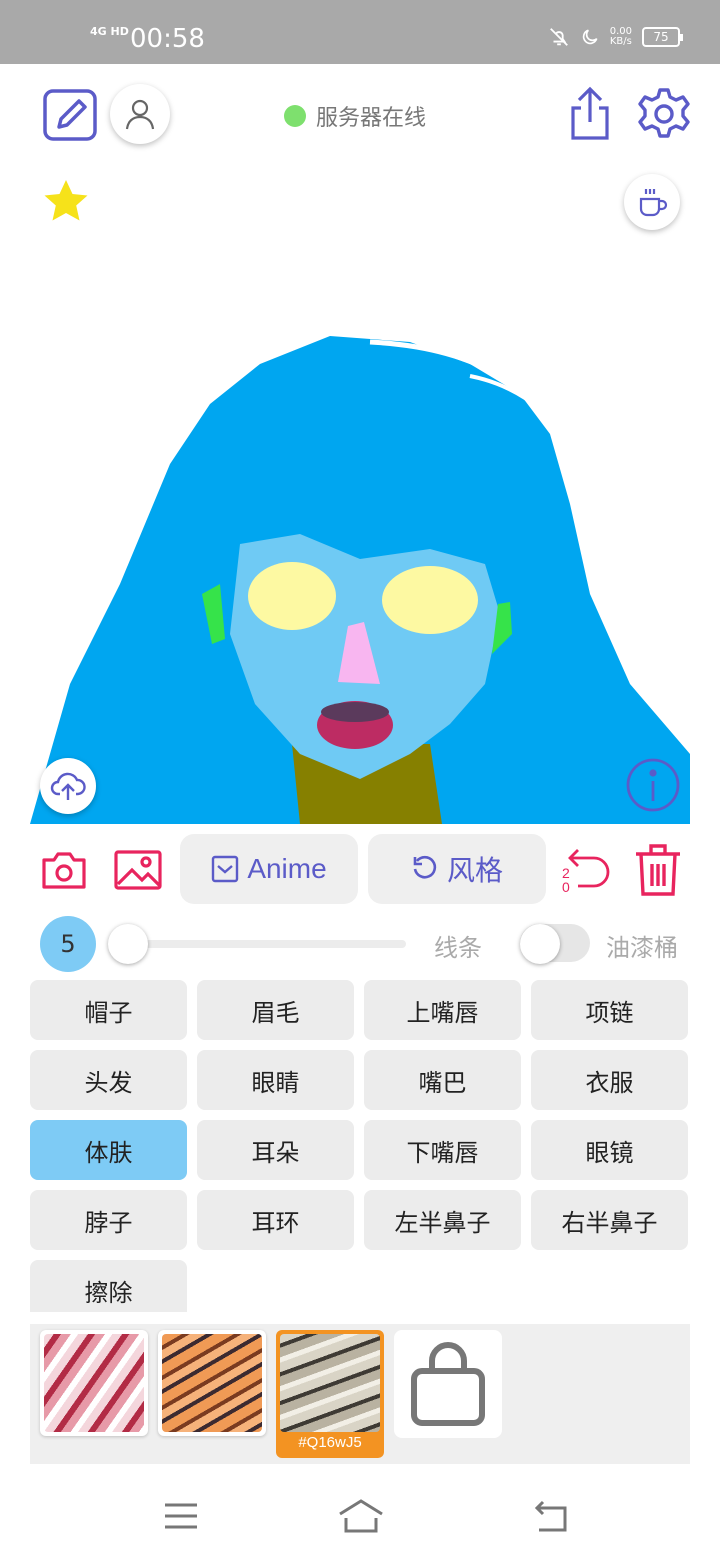 This screenshot has height=1560, width=720. I want to click on edit-icon, so click(70, 115).